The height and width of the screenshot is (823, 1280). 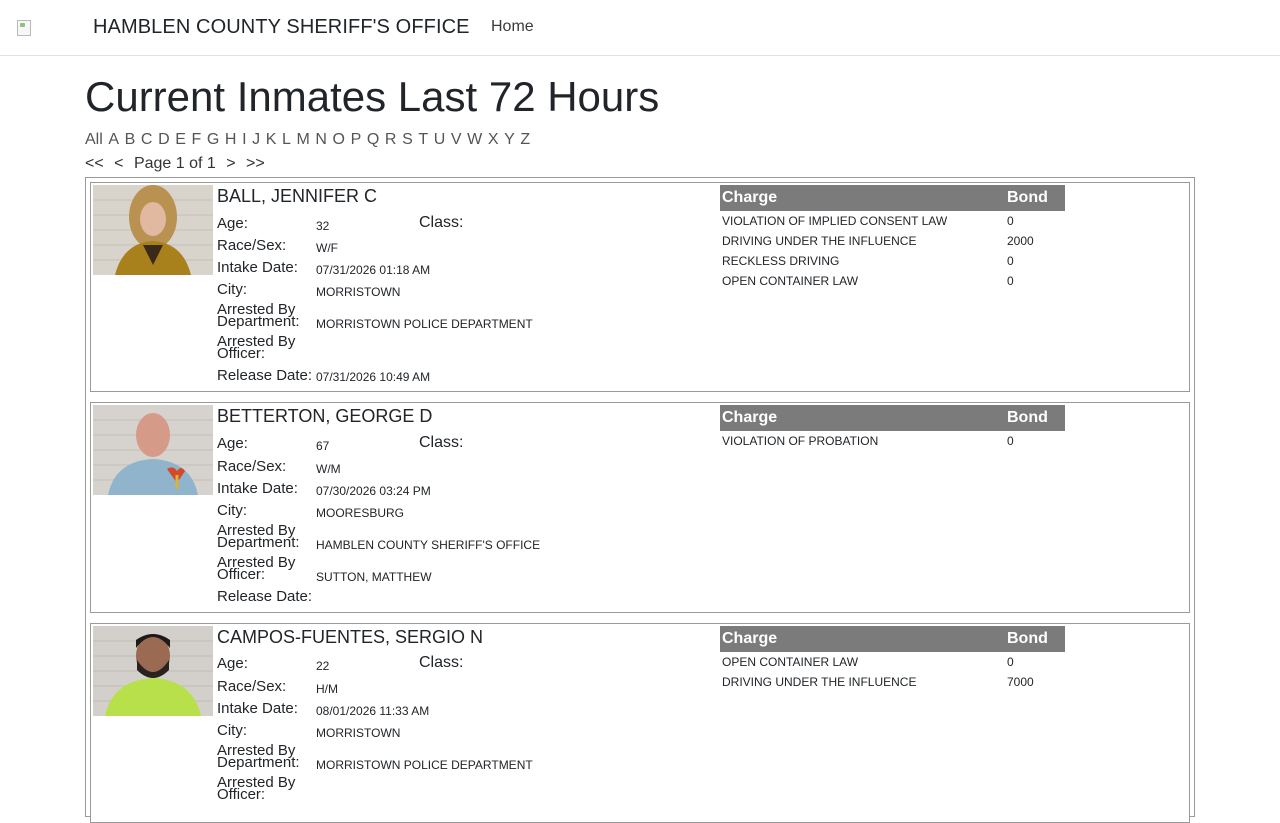 What do you see at coordinates (356, 139) in the screenshot?
I see `letter-filter-p: P` at bounding box center [356, 139].